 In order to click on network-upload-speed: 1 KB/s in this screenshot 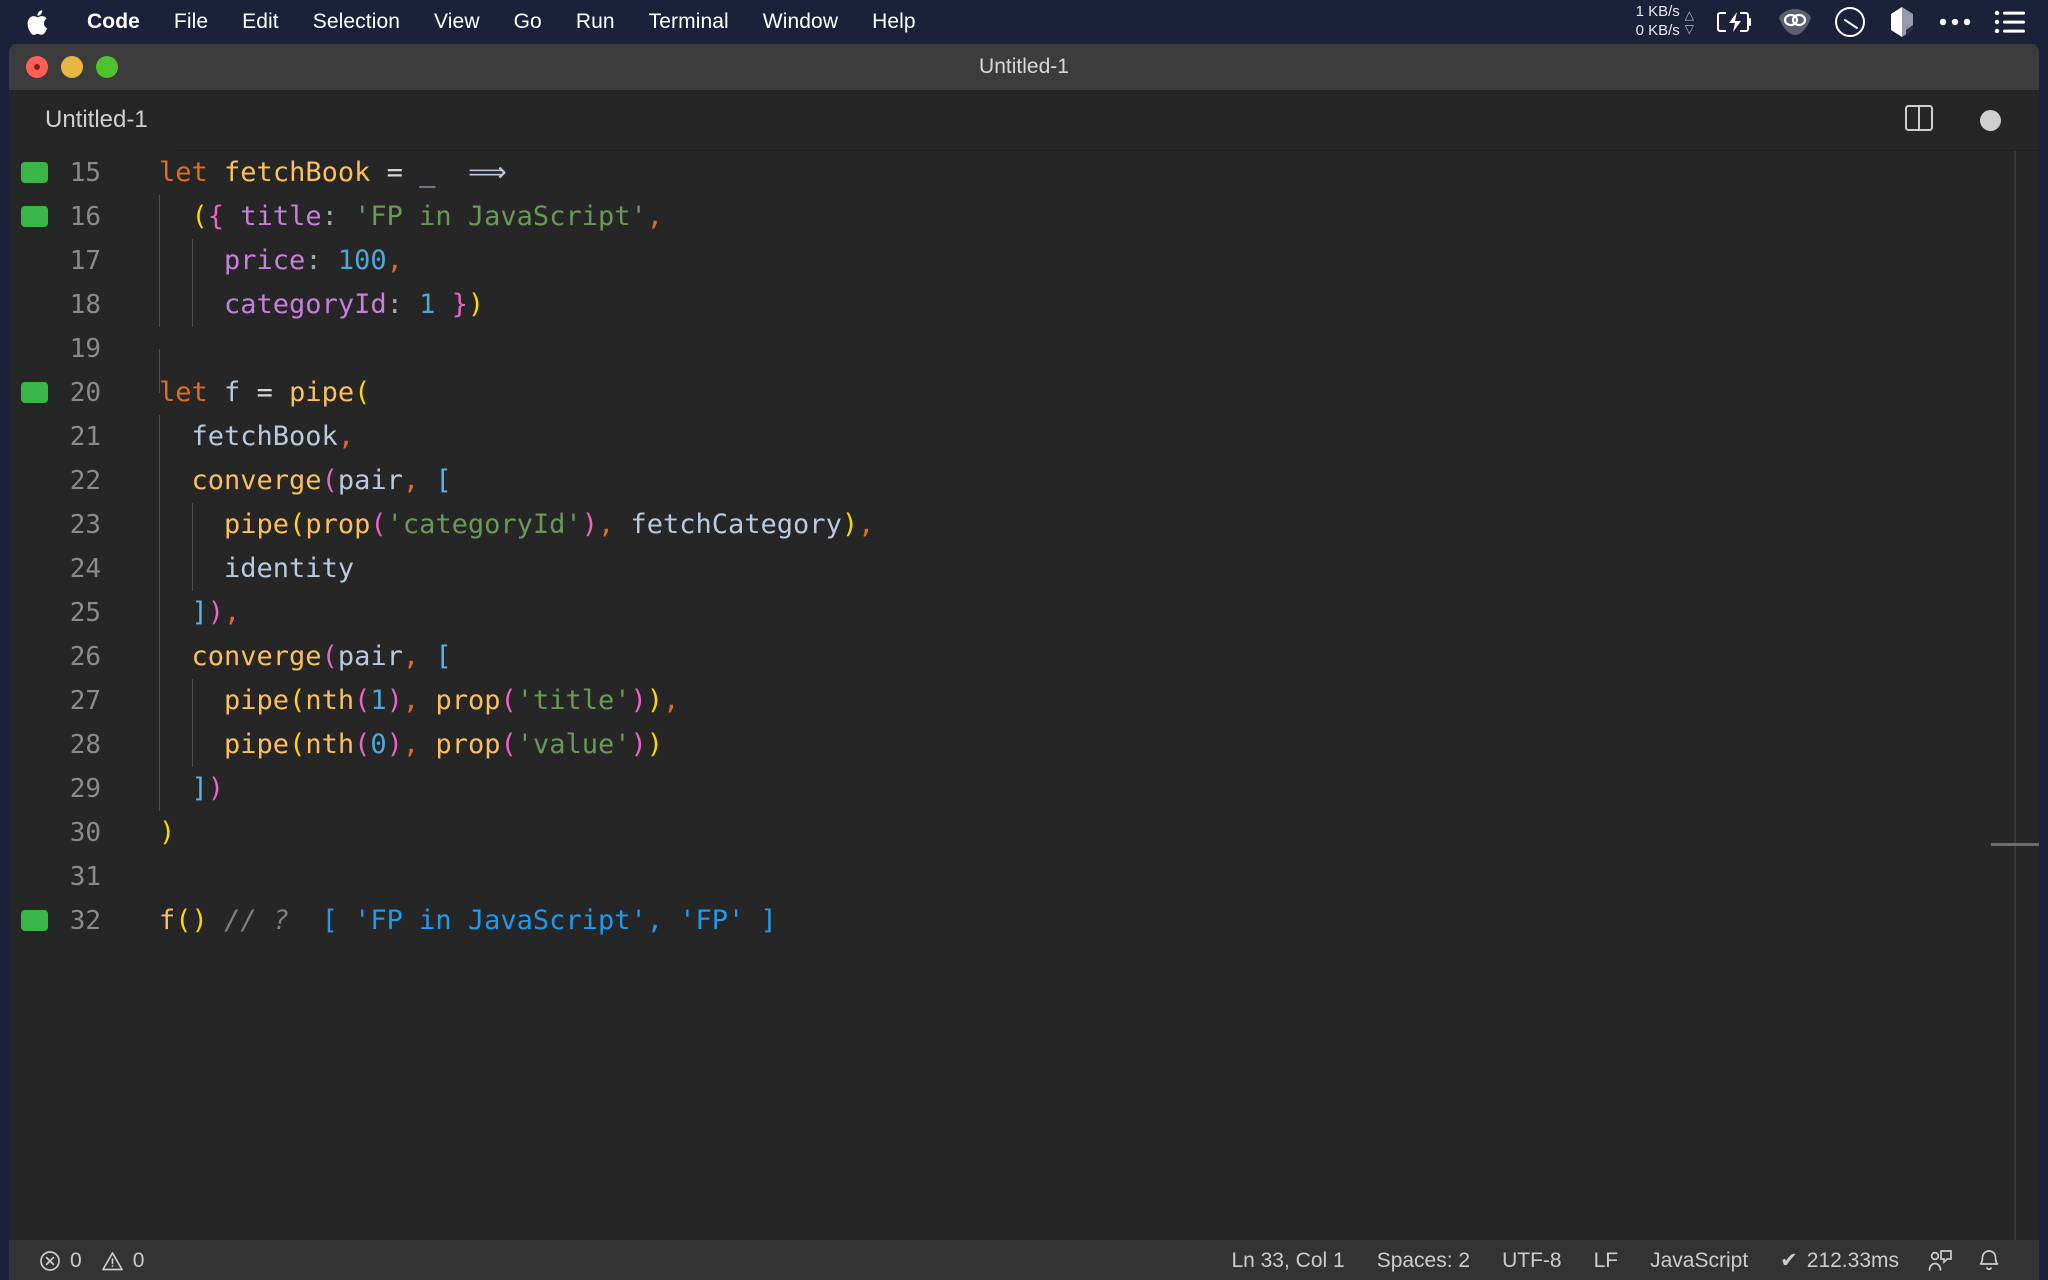, I will do `click(1657, 12)`.